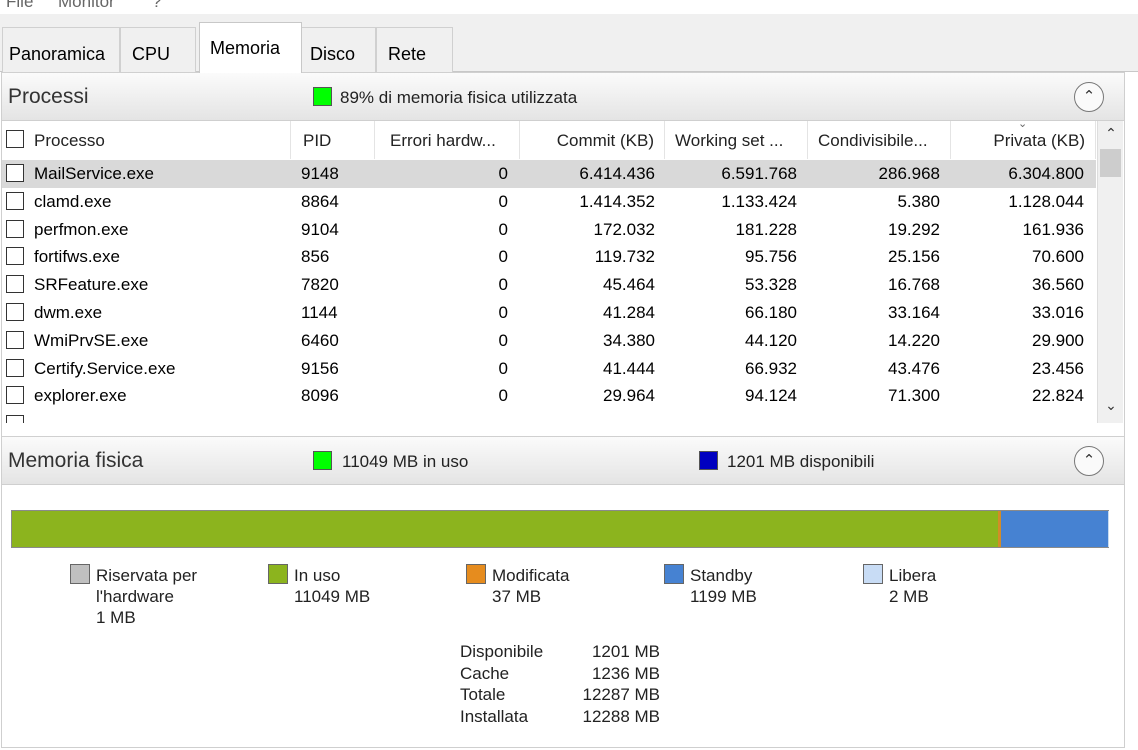  Describe the element at coordinates (76, 460) in the screenshot. I see `physical-memory-title: Memoria fisica` at that location.